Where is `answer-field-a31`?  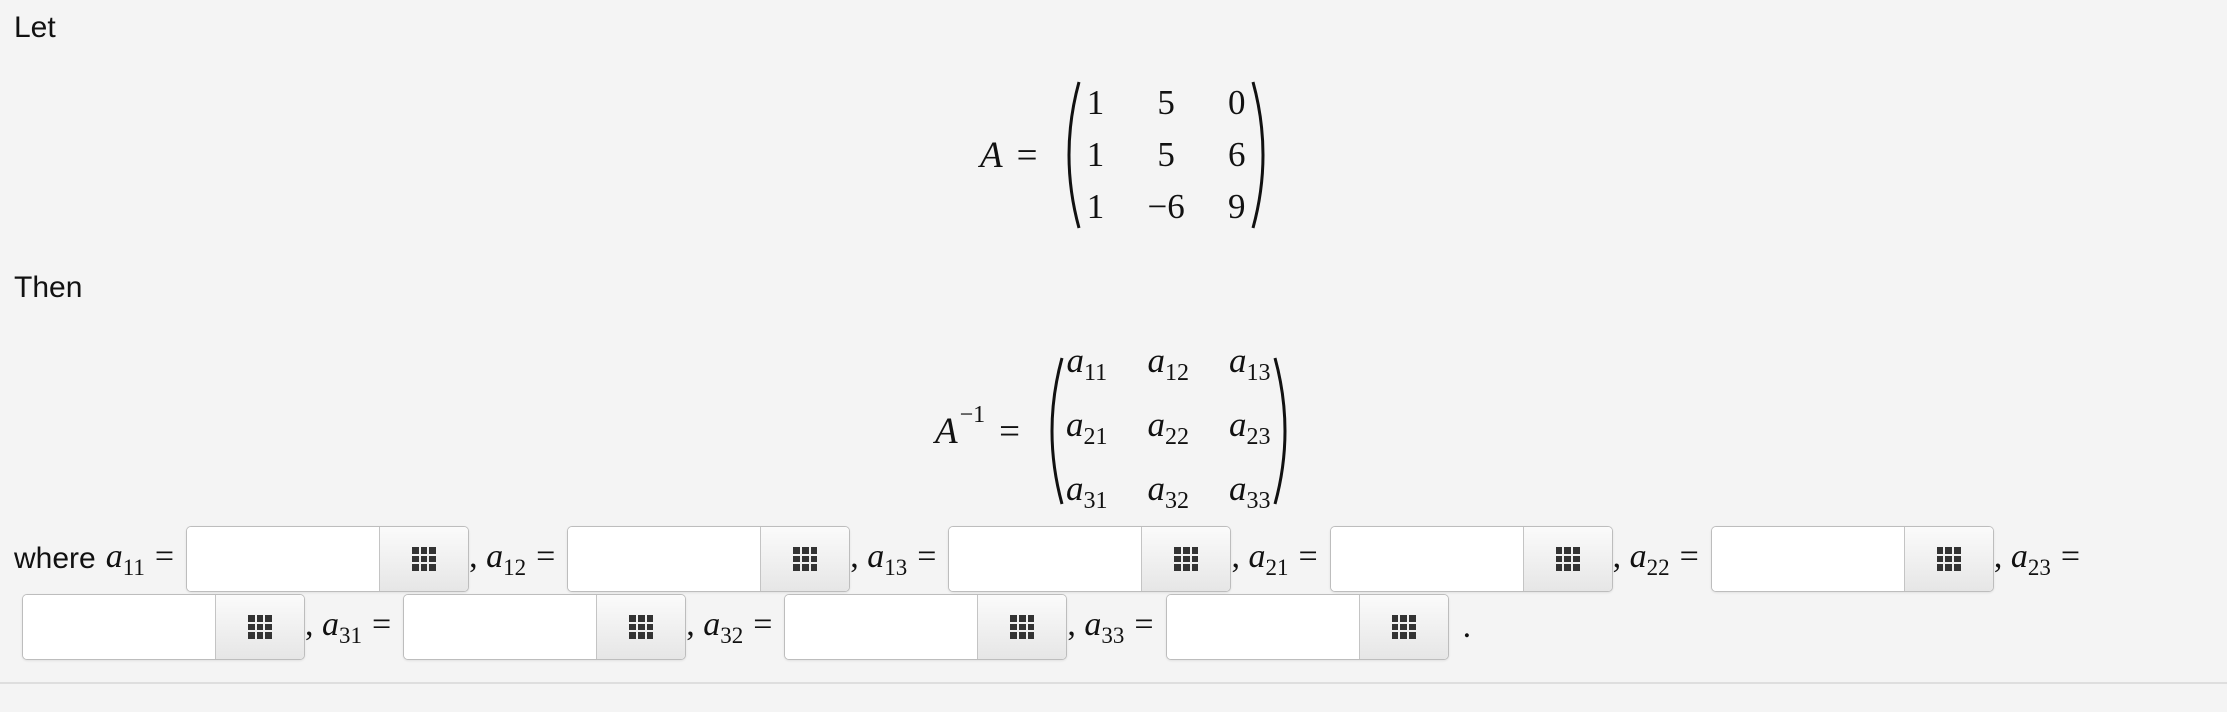
answer-field-a31 is located at coordinates (545, 627).